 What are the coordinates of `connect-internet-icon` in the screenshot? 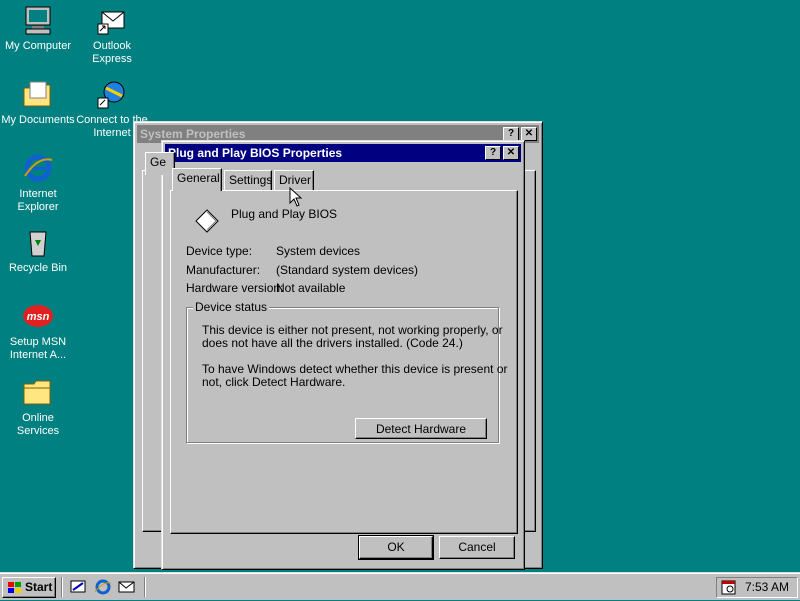 It's located at (112, 94).